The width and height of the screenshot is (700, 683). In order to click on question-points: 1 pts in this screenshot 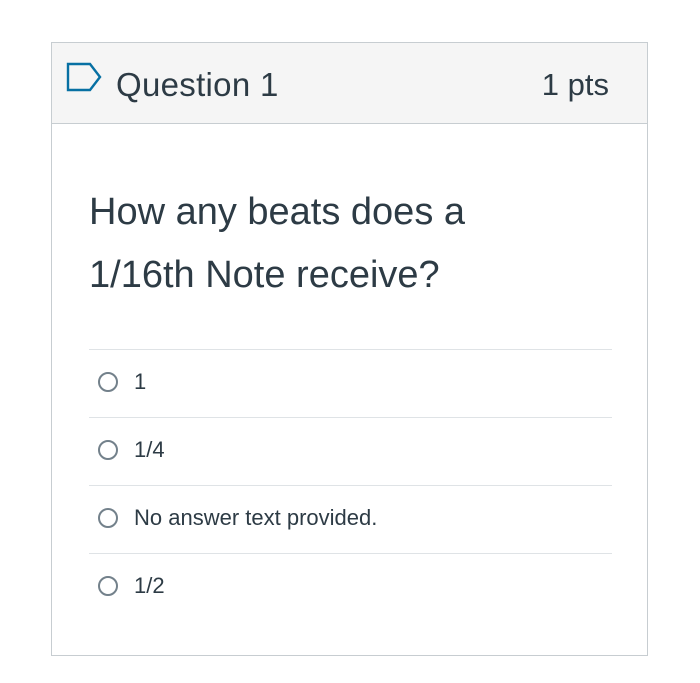, I will do `click(575, 84)`.